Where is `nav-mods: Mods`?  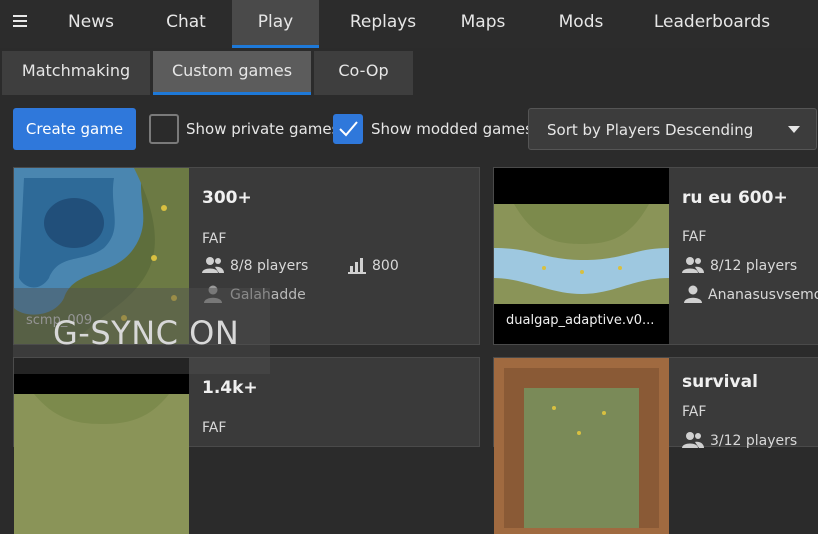 nav-mods: Mods is located at coordinates (581, 24).